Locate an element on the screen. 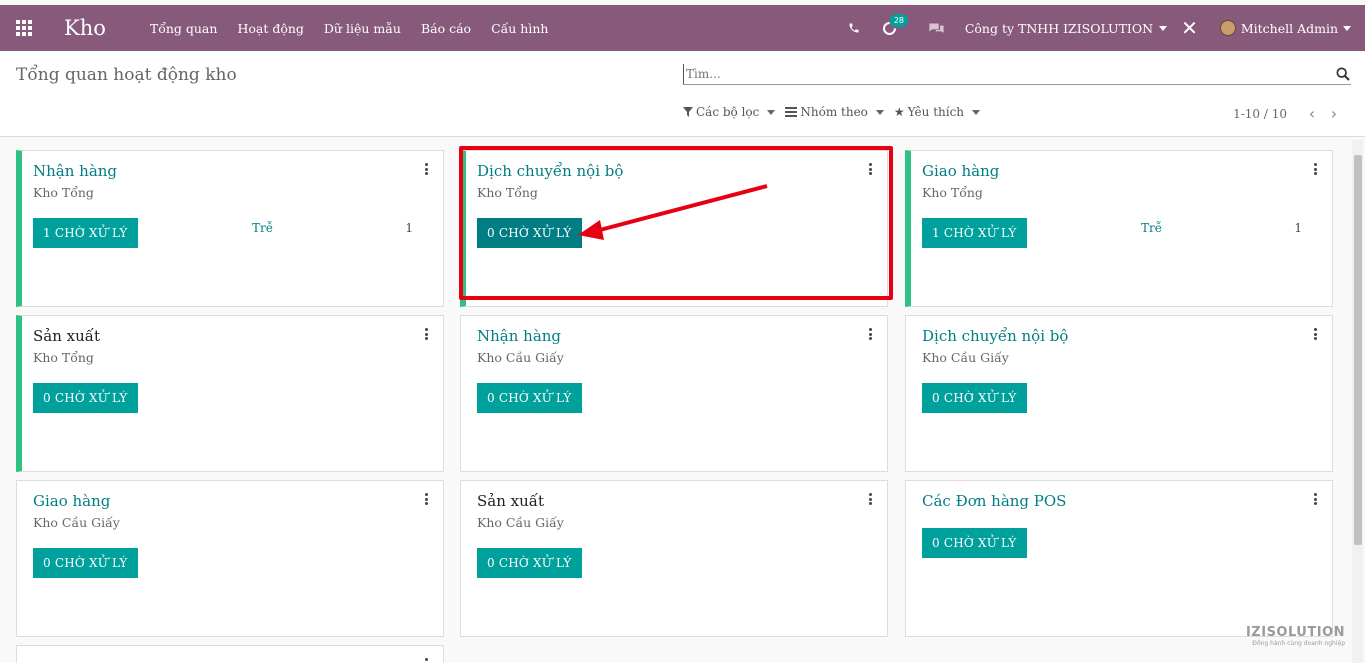 Image resolution: width=1365 pixels, height=663 pixels. card-title: Các Đơn hàng POS is located at coordinates (994, 501).